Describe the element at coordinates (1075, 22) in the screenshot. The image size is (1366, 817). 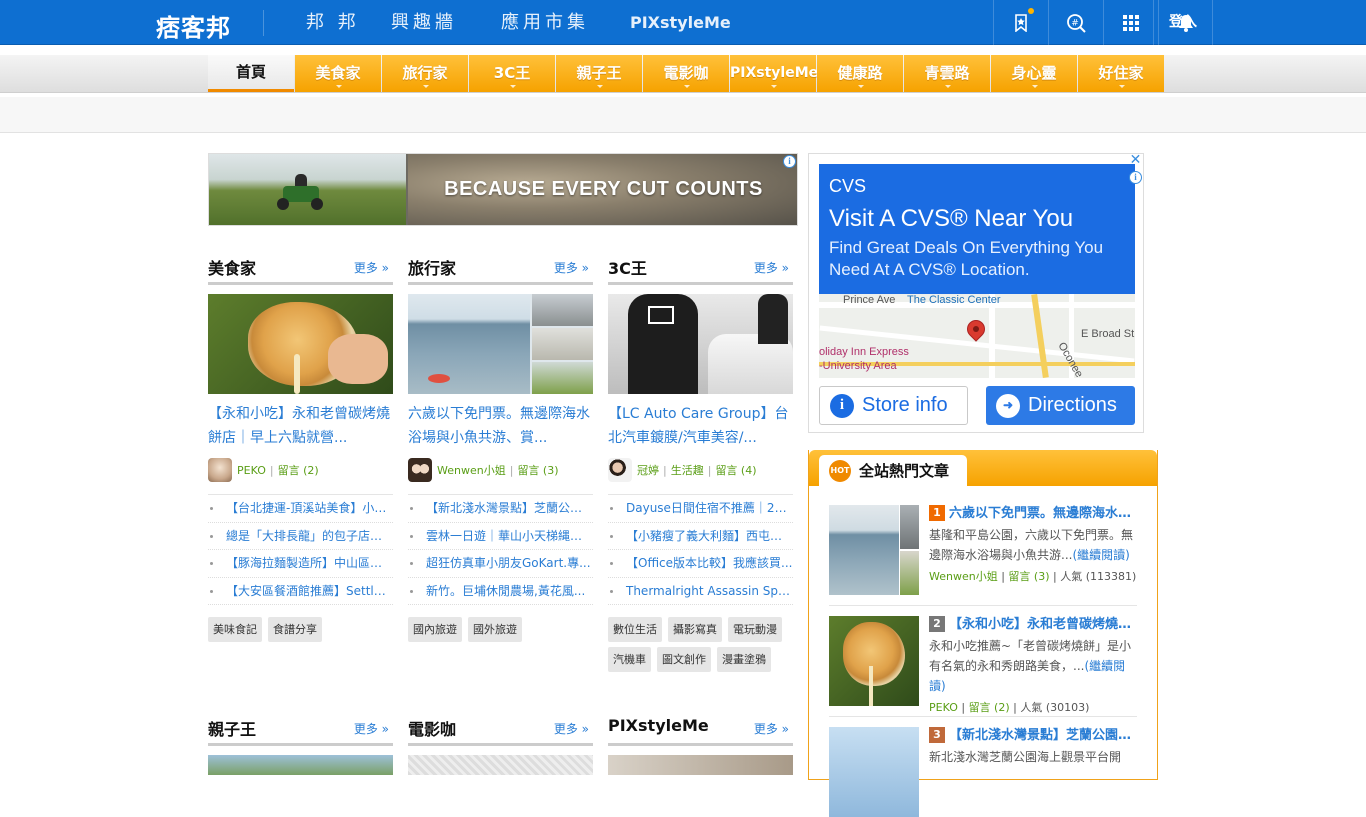
I see `search-icon: #` at that location.